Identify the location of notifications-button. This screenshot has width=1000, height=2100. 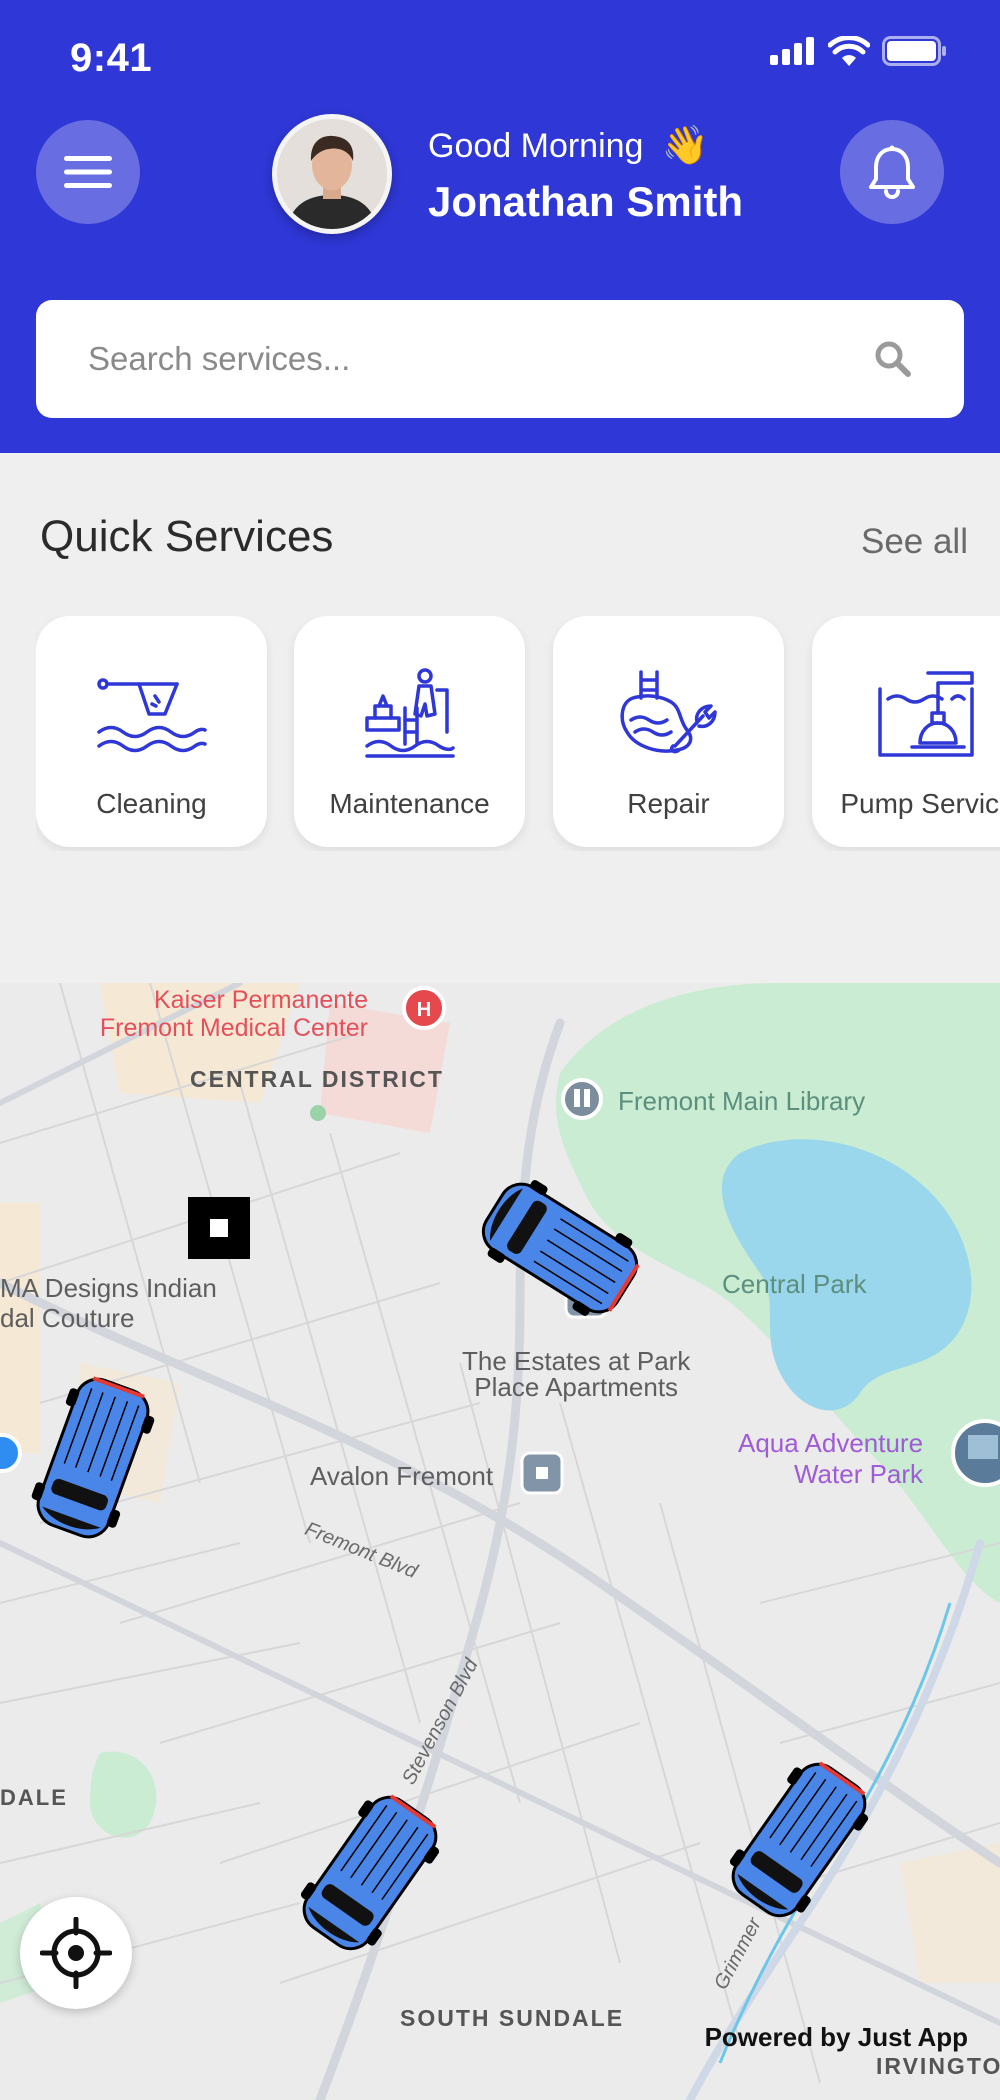
(892, 172).